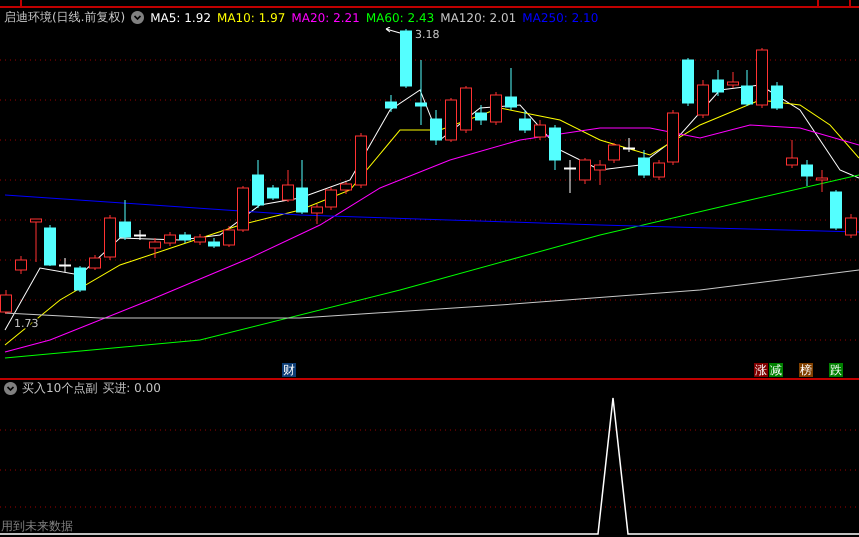 The width and height of the screenshot is (859, 537). Describe the element at coordinates (560, 17) in the screenshot. I see `indicator-value: MA250: 2.10` at that location.